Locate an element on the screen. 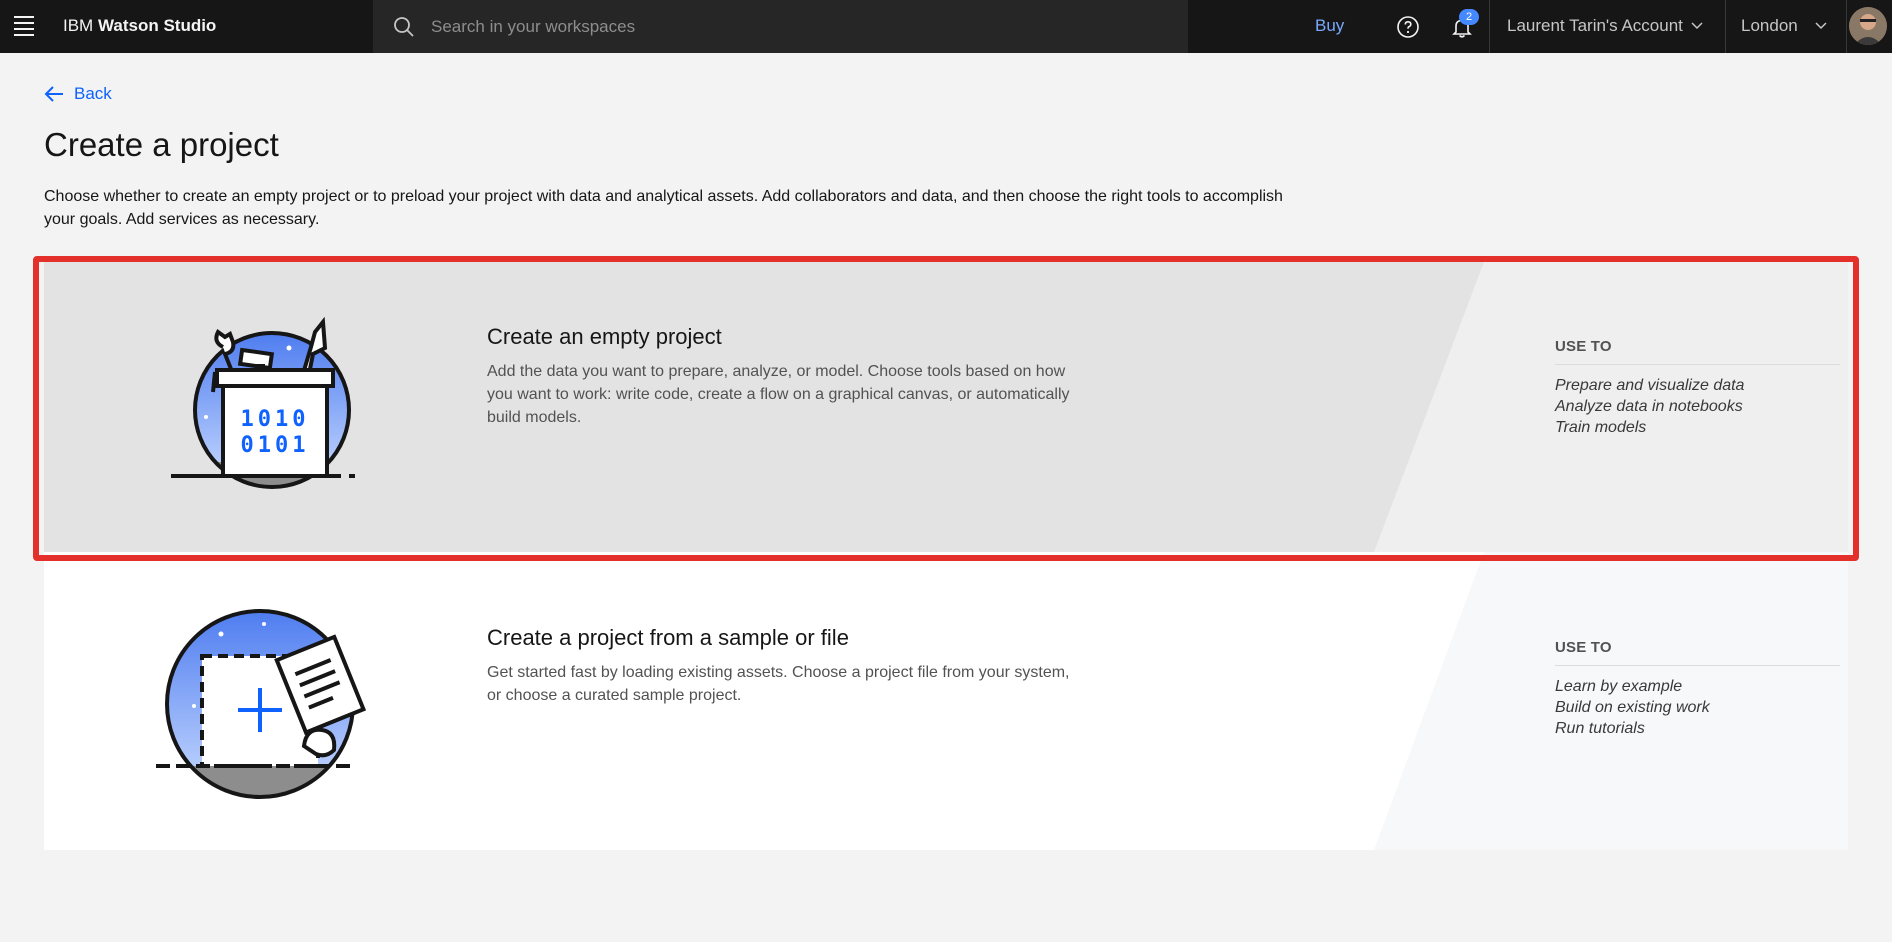  back-link: Back is located at coordinates (78, 94).